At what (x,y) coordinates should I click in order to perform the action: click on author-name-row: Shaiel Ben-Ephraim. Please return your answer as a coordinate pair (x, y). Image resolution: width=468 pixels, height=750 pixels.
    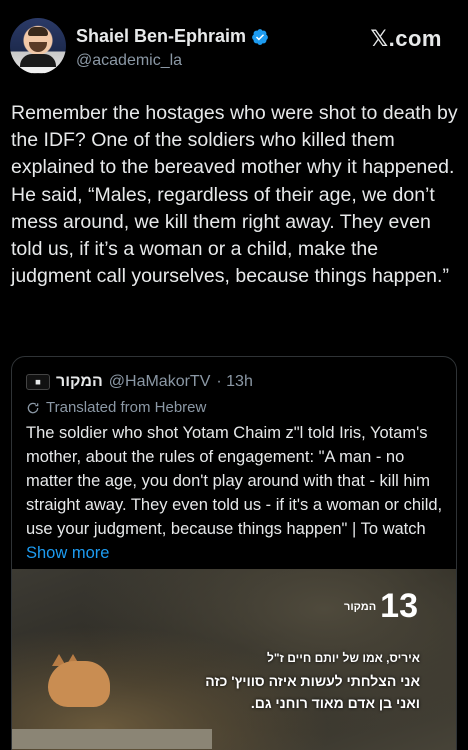
    Looking at the image, I should click on (172, 36).